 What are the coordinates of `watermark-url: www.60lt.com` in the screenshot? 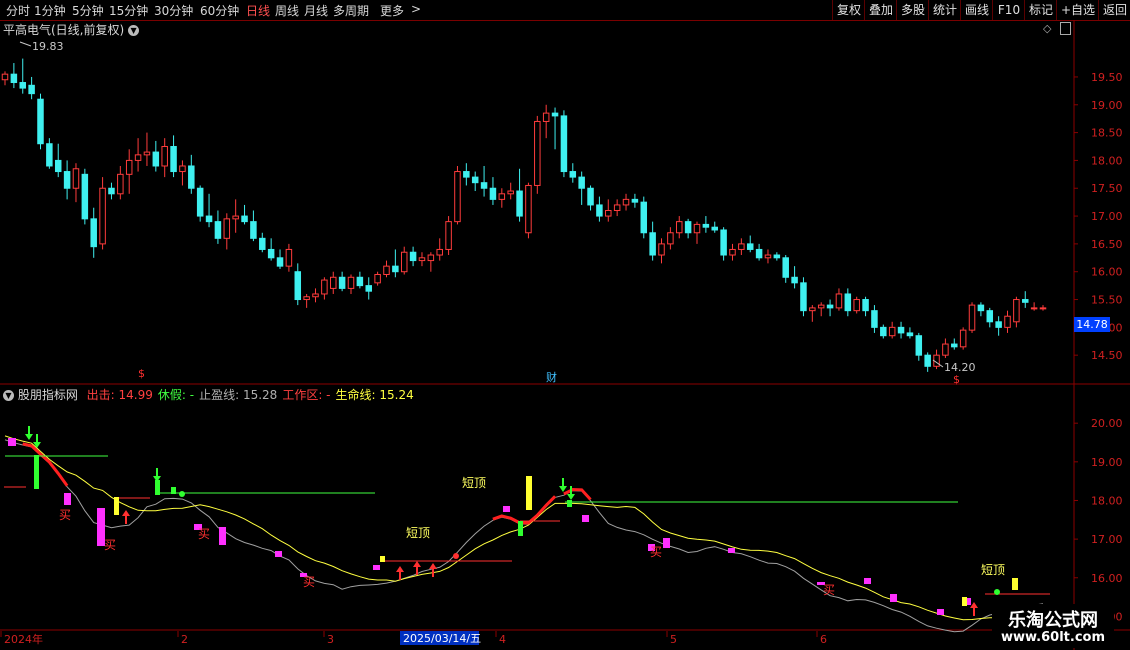 It's located at (1053, 637).